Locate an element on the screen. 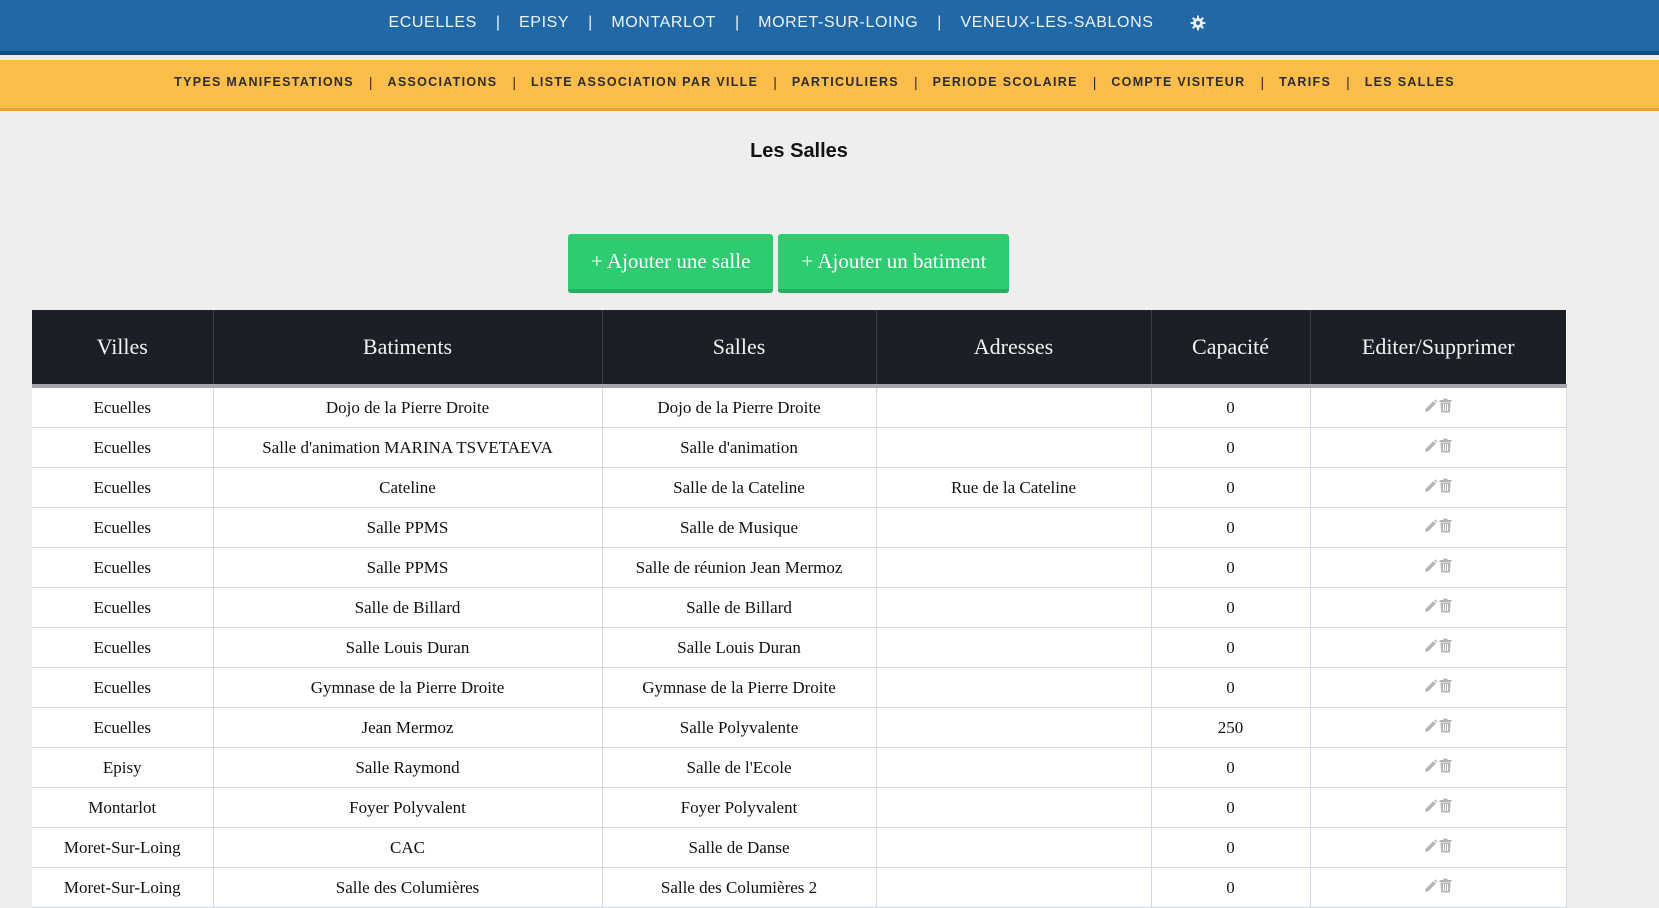 This screenshot has height=908, width=1659. top-nav-moret-sur-loing: MORET-SUR-LOING is located at coordinates (838, 23).